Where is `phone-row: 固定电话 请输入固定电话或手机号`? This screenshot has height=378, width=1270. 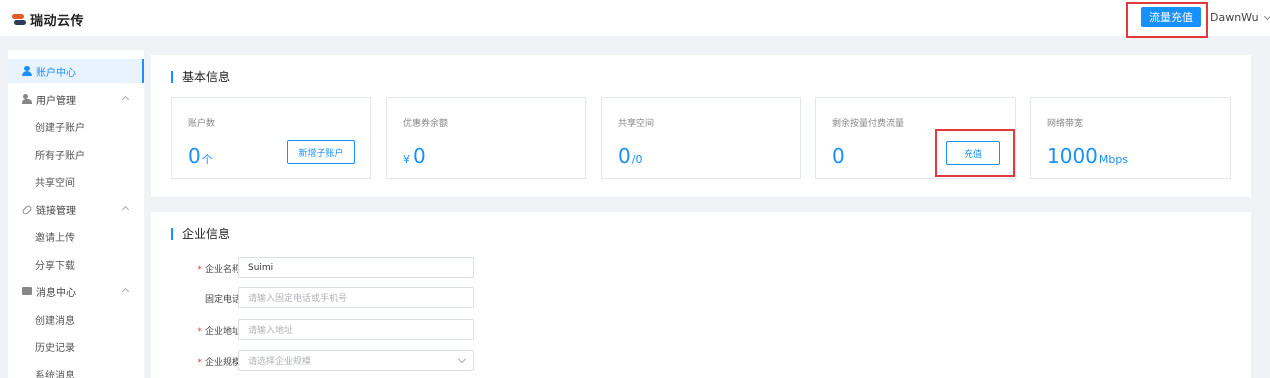
phone-row: 固定电话 请输入固定电话或手机号 is located at coordinates (316, 298).